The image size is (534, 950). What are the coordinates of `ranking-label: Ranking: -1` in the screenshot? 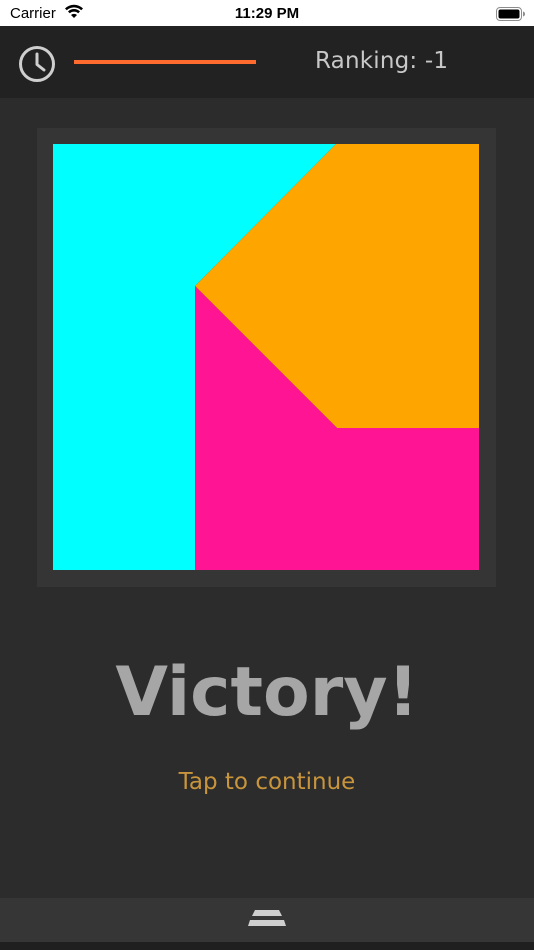 It's located at (382, 61).